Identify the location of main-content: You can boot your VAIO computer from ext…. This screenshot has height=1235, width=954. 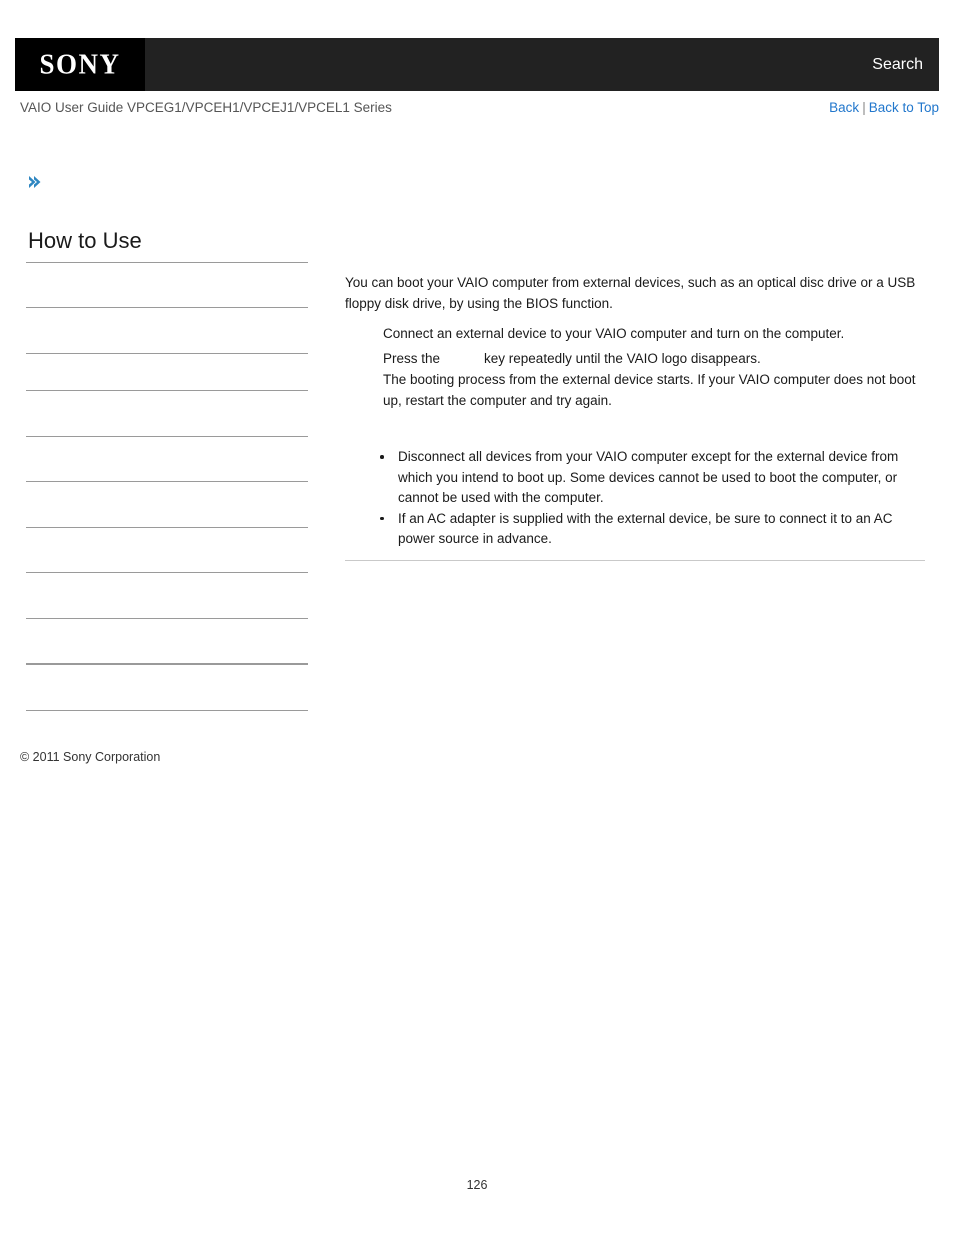
(635, 411).